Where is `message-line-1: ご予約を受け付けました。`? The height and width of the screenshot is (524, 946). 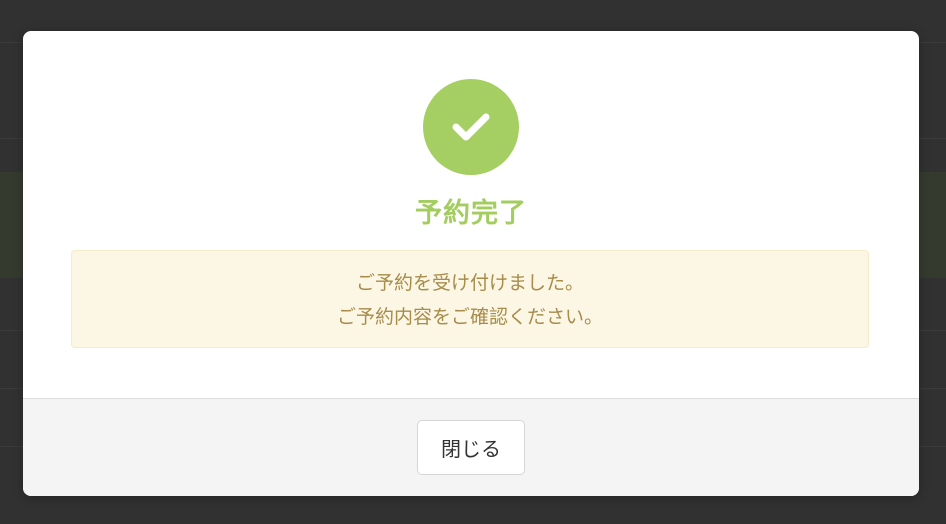 message-line-1: ご予約を受け付けました。 is located at coordinates (469, 283).